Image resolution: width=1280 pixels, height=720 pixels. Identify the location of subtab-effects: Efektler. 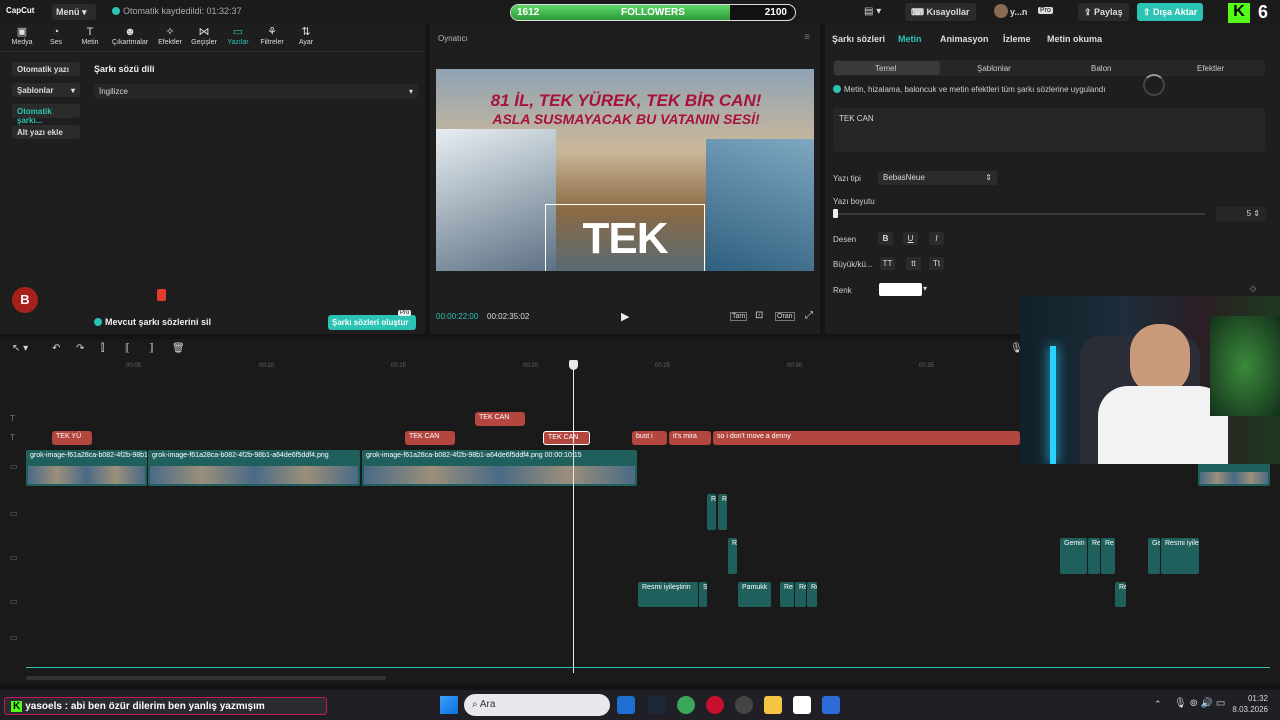
(1210, 68).